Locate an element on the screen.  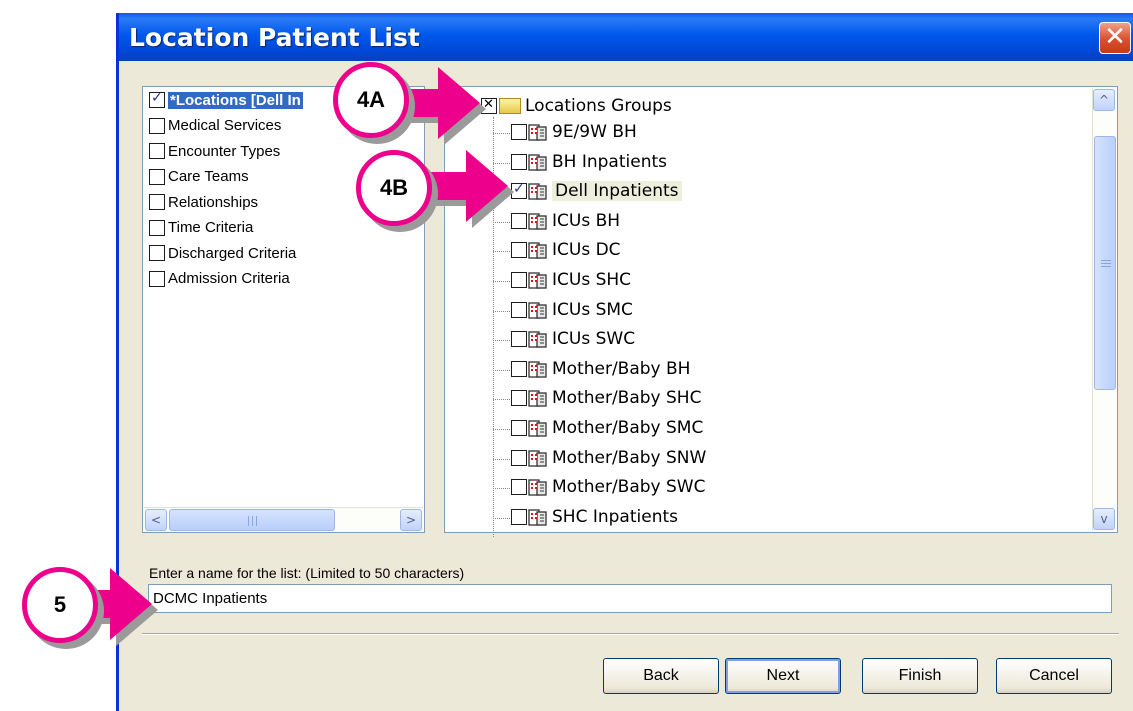
scroll-thumb is located at coordinates (252, 520).